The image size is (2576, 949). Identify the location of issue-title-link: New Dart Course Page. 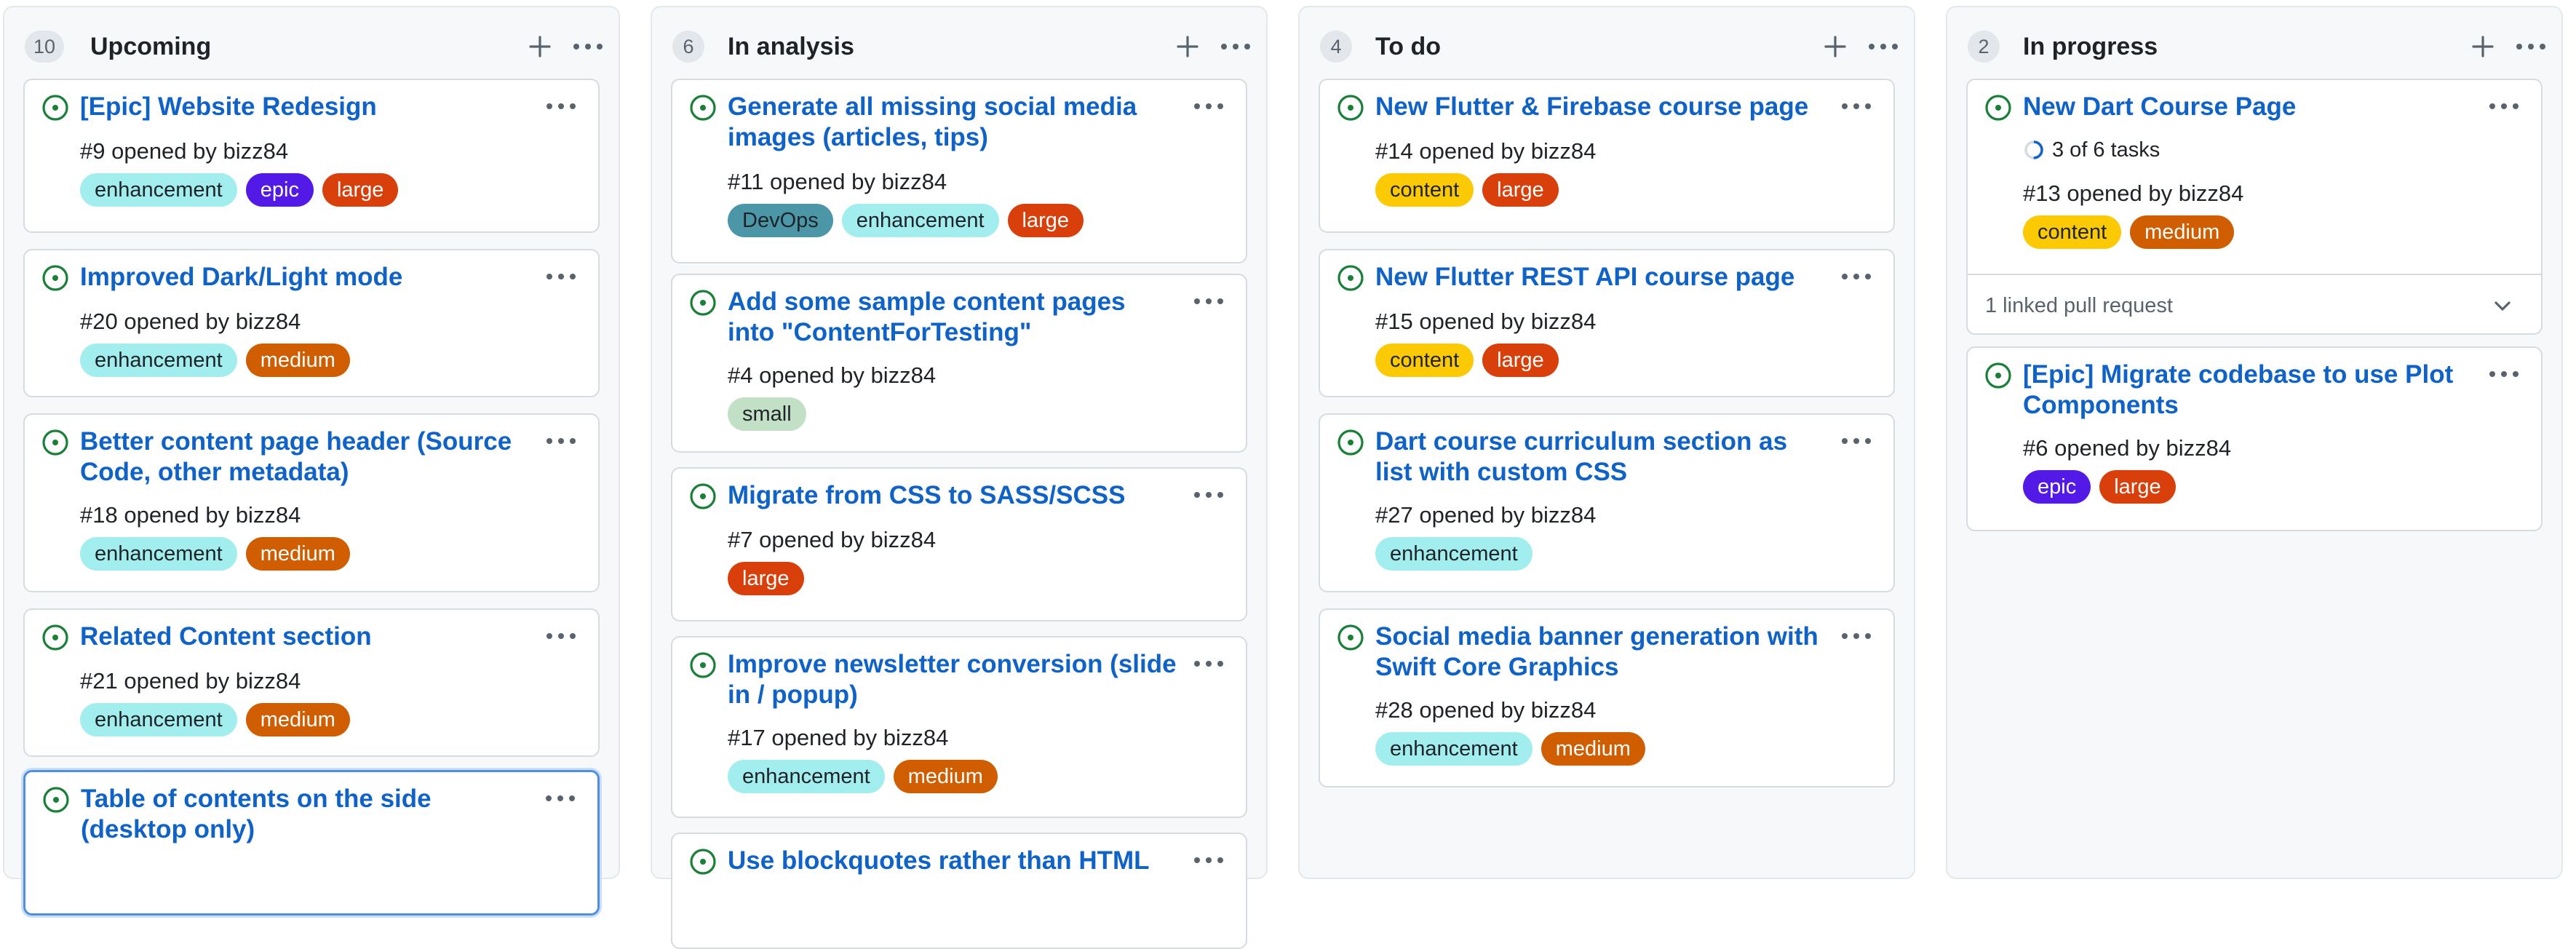
(2248, 107).